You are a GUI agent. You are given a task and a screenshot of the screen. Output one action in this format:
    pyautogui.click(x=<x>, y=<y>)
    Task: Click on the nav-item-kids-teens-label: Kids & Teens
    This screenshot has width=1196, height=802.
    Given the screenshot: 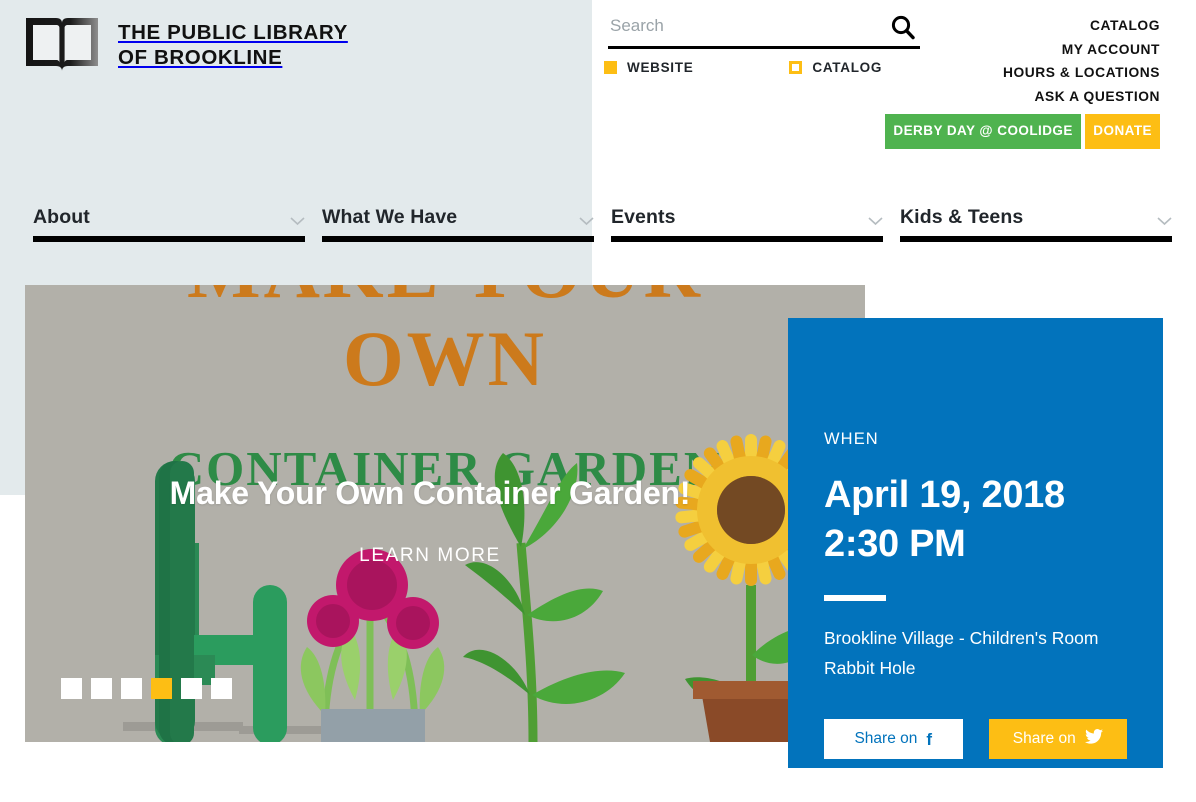 What is the action you would take?
    pyautogui.click(x=962, y=217)
    